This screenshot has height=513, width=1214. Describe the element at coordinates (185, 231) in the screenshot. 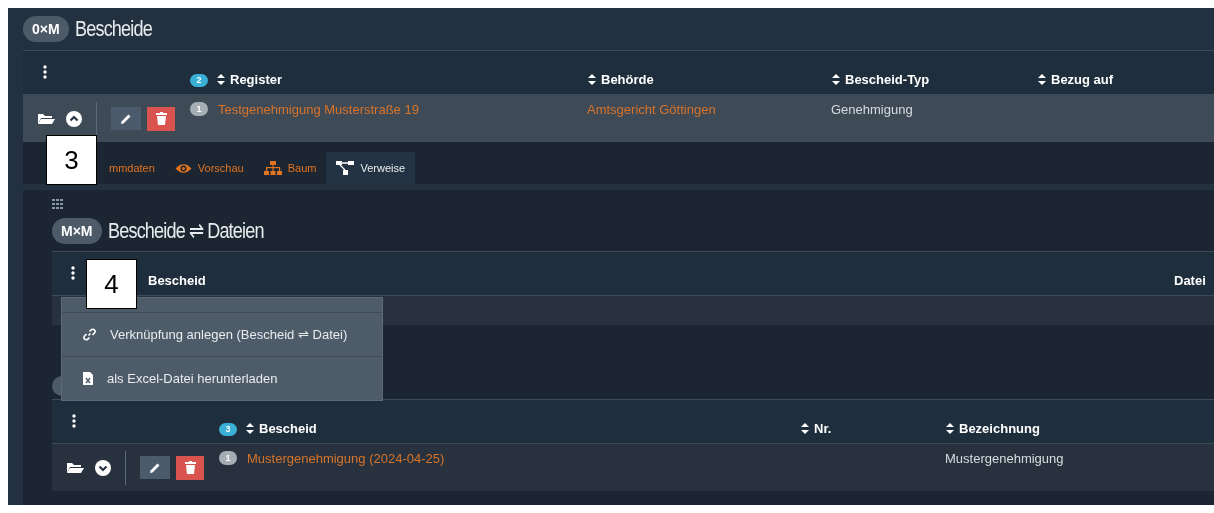

I see `section-title: Bescheide ⇌ Dateien` at that location.